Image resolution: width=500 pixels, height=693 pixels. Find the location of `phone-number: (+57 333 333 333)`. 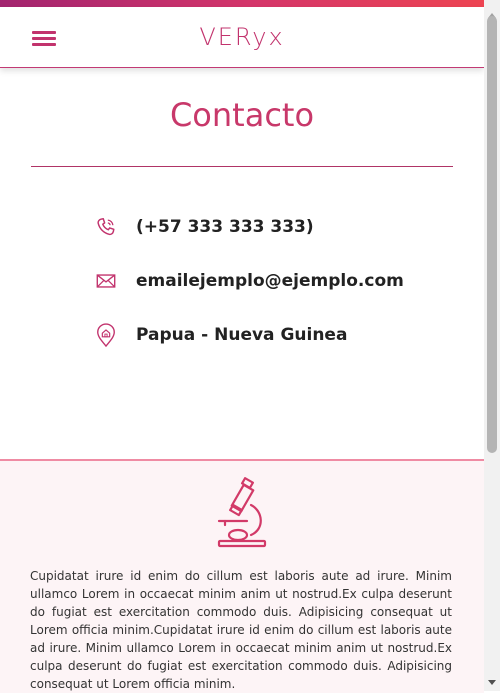

phone-number: (+57 333 333 333) is located at coordinates (225, 227).